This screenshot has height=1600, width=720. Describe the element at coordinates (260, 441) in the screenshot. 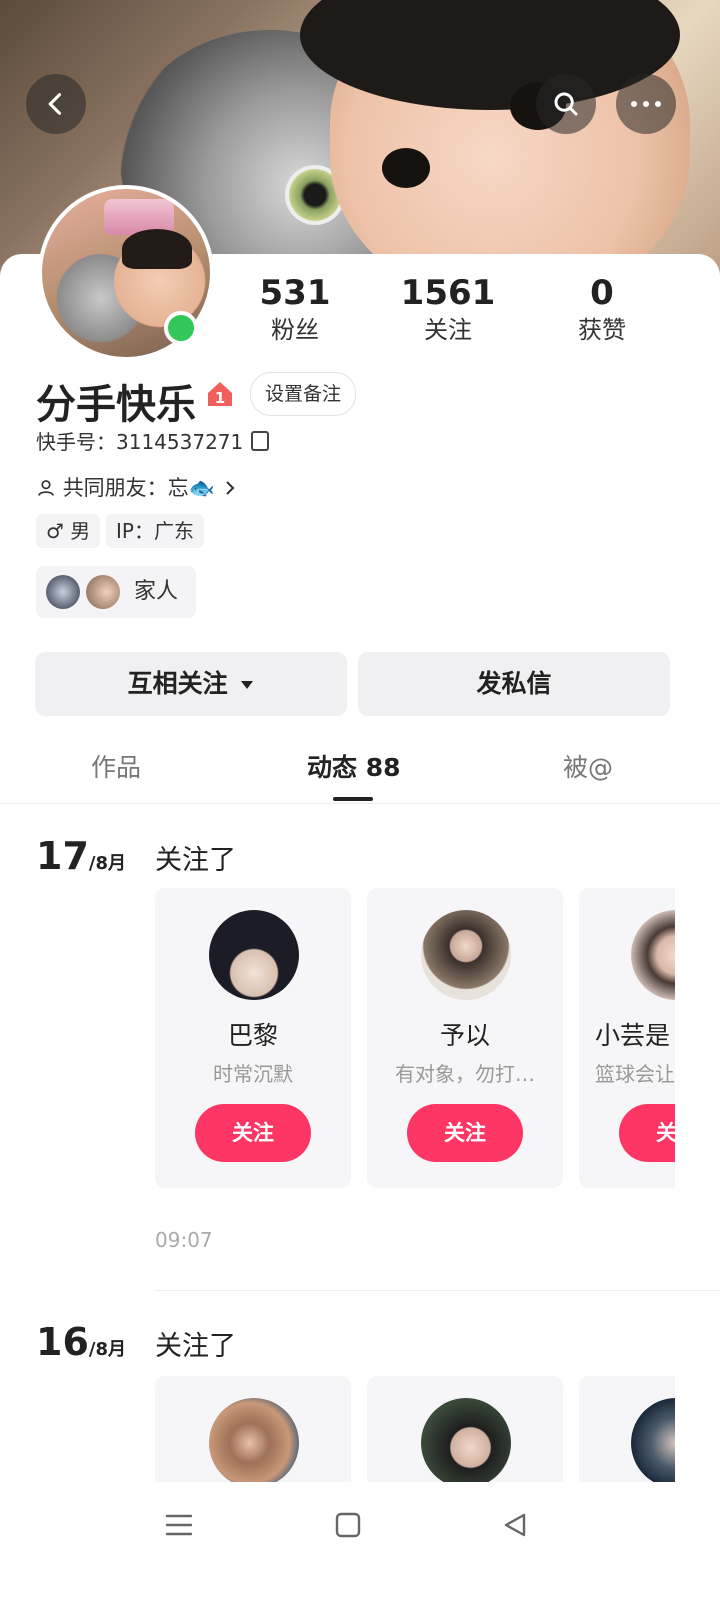

I see `copy-icon` at that location.